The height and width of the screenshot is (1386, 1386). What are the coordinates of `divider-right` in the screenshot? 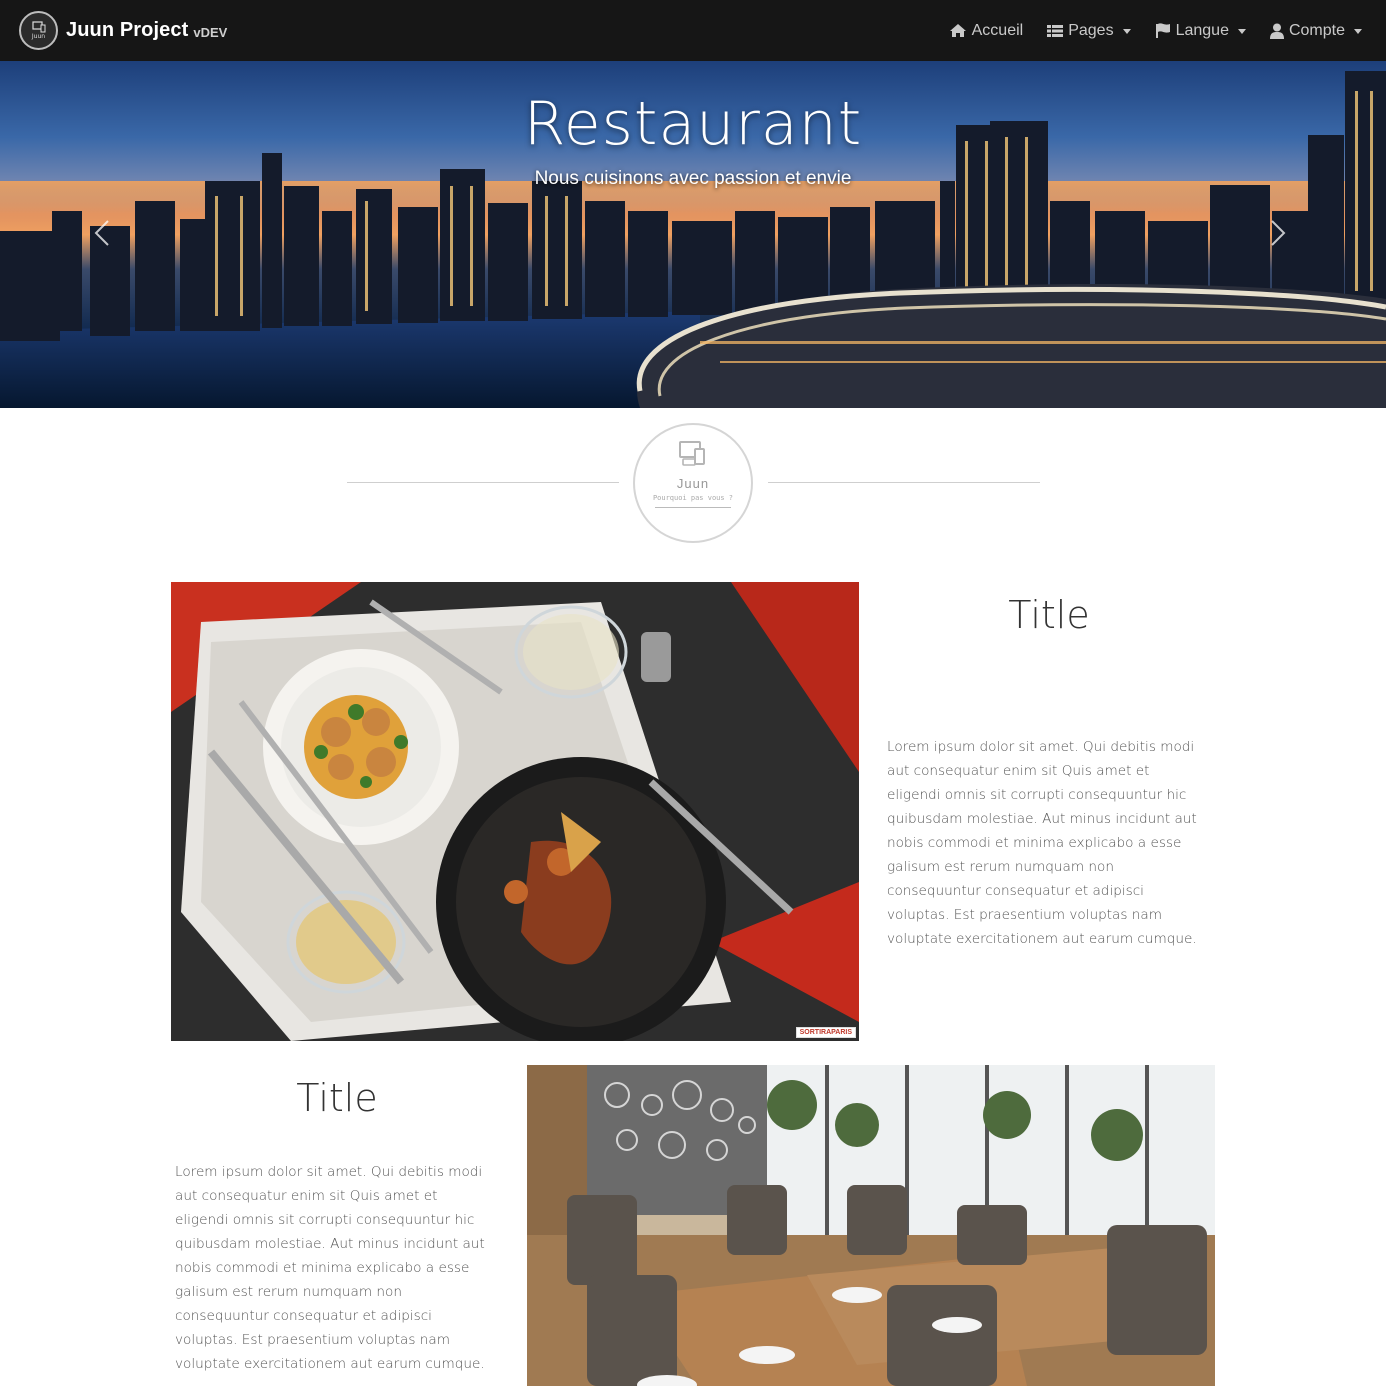 It's located at (904, 482).